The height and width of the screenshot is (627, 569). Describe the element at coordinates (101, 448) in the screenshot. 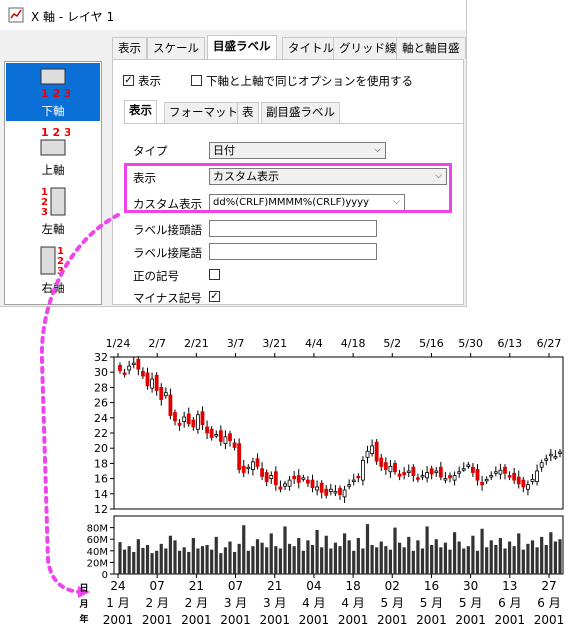

I see `price-tick-label: 20` at that location.